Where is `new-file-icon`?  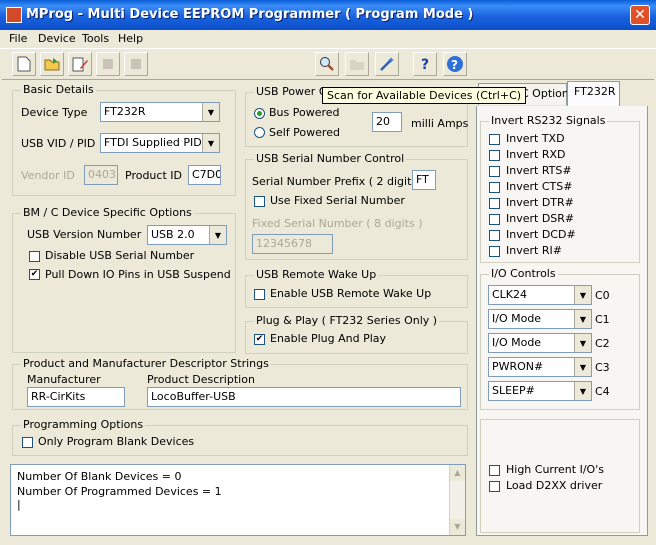
new-file-icon is located at coordinates (24, 64).